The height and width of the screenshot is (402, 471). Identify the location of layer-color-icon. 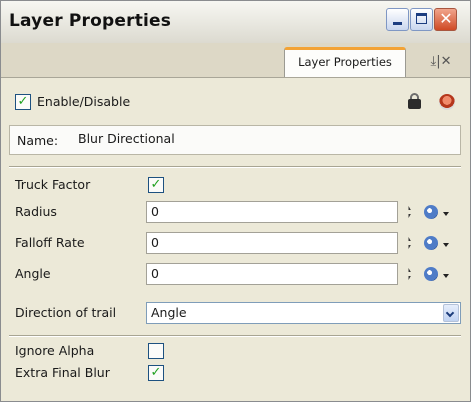
(447, 102).